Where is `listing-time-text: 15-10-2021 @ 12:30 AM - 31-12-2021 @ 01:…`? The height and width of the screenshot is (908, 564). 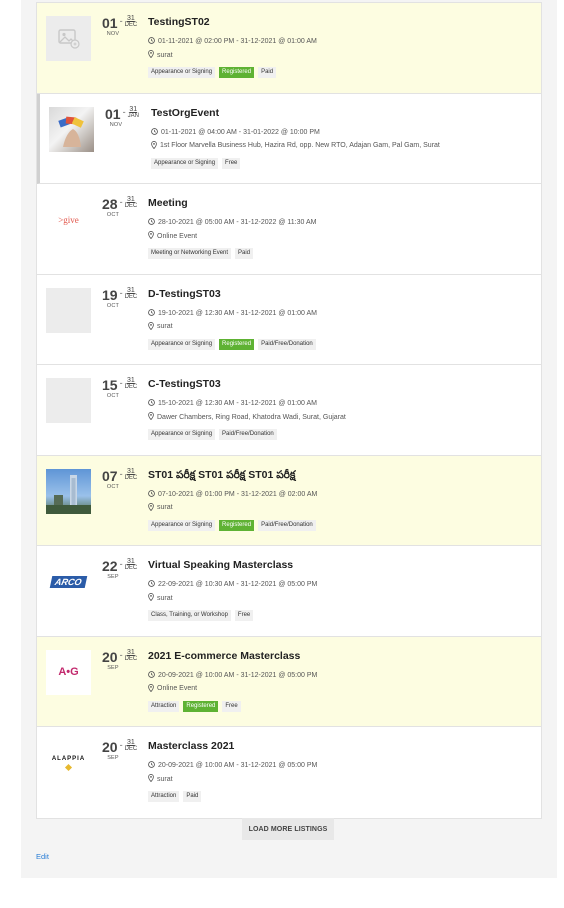 listing-time-text: 15-10-2021 @ 12:30 AM - 31-12-2021 @ 01:… is located at coordinates (237, 403).